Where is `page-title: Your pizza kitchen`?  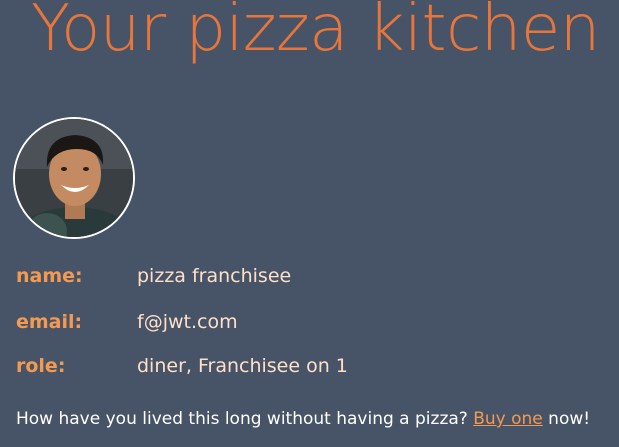
page-title: Your pizza kitchen is located at coordinates (315, 33).